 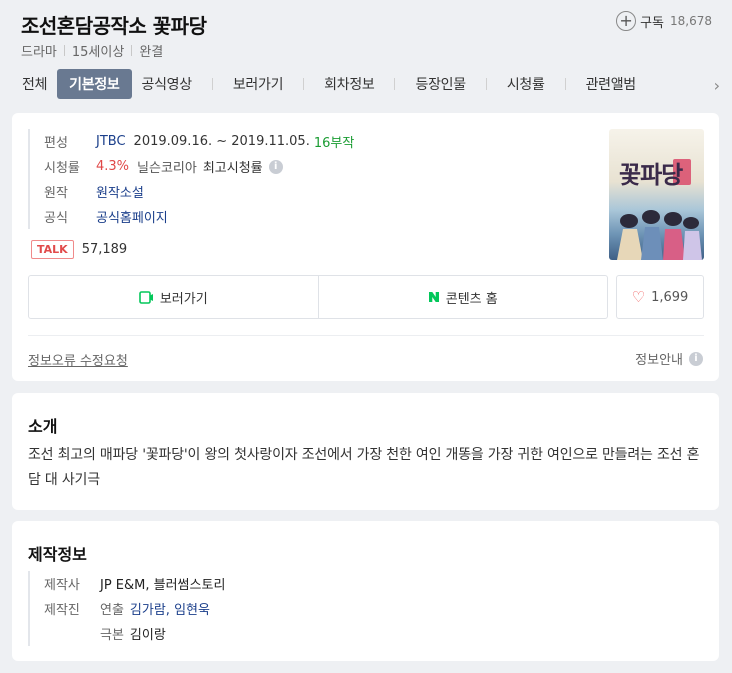 I want to click on tab-albums: 관련앨범, so click(x=611, y=84).